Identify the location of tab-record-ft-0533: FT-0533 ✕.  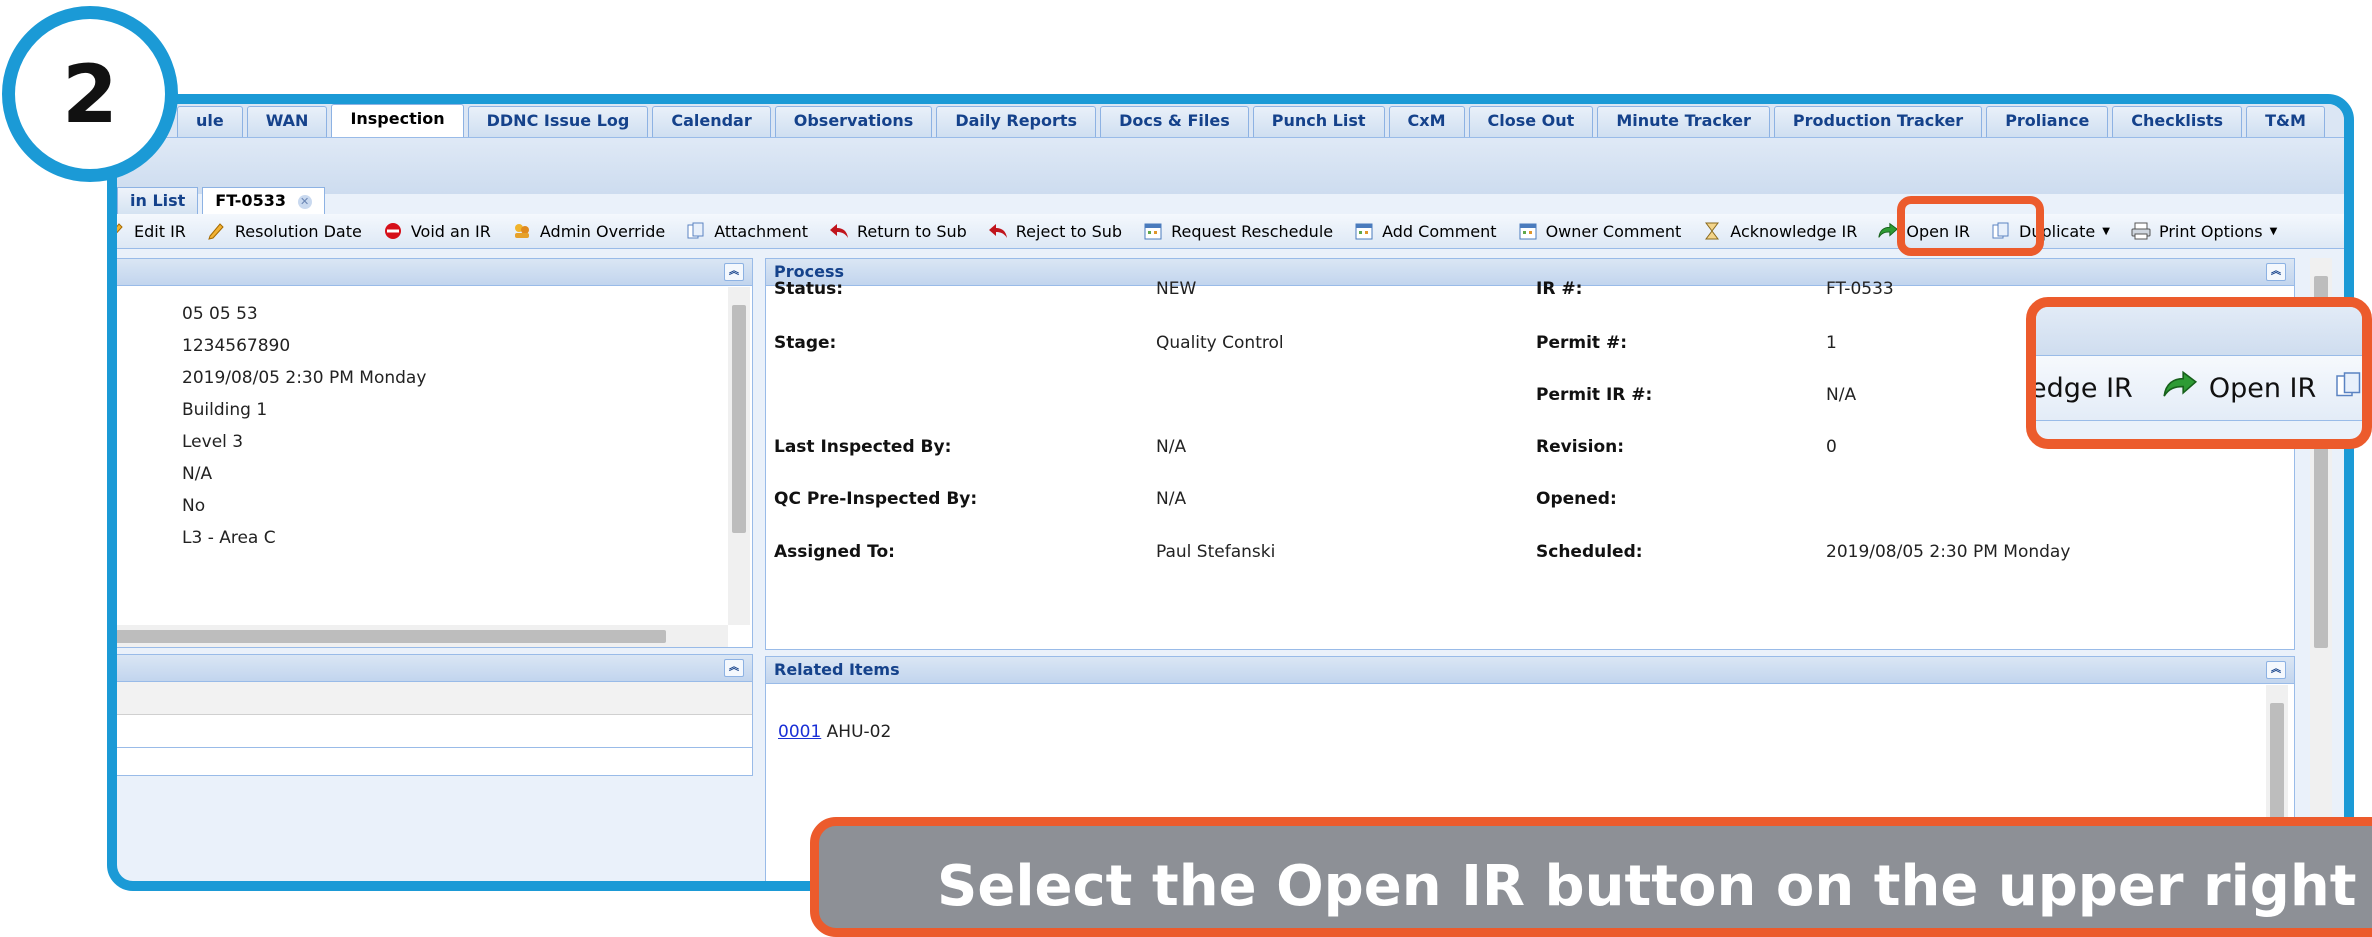
(263, 200).